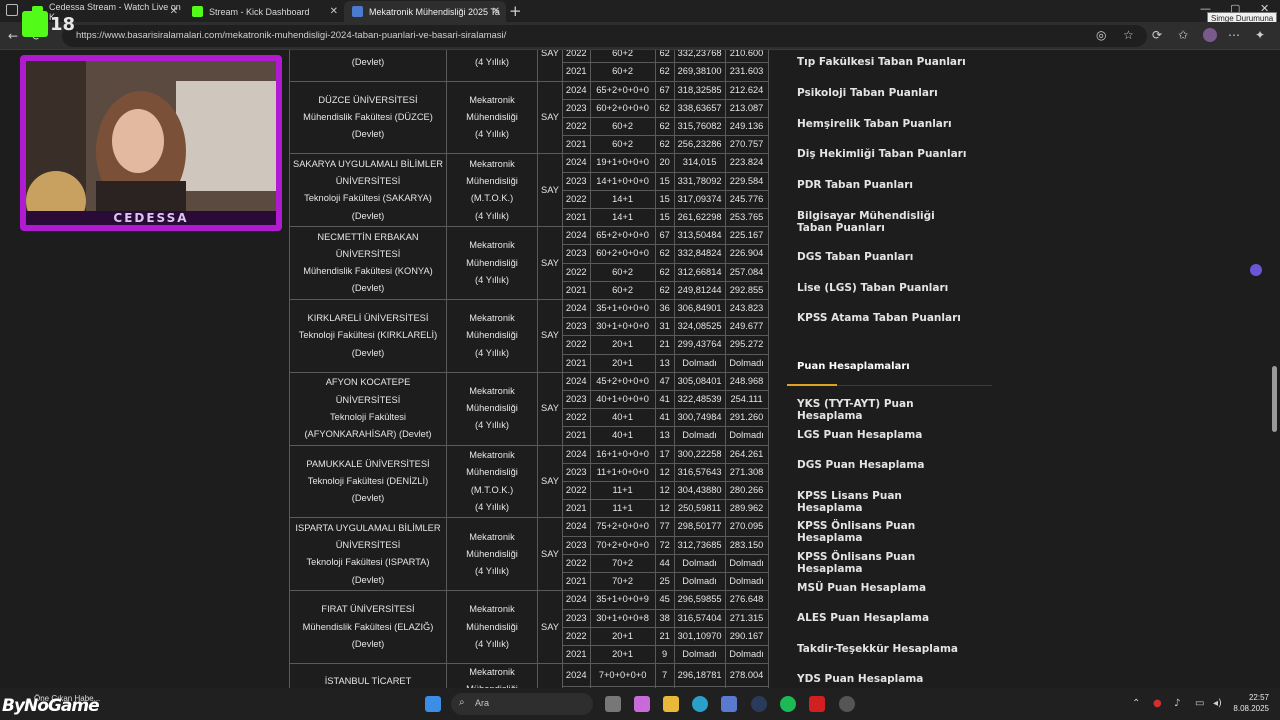  Describe the element at coordinates (613, 704) in the screenshot. I see `task-view-icon` at that location.